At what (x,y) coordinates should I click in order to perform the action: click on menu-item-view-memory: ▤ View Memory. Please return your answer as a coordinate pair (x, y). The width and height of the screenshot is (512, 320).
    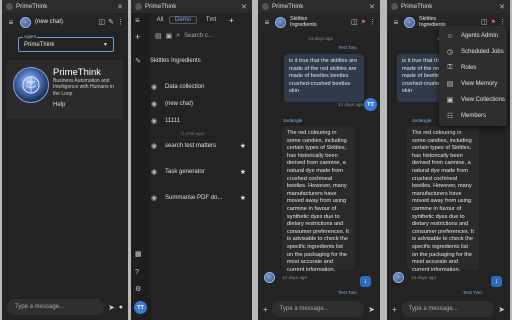
    Looking at the image, I should click on (473, 84).